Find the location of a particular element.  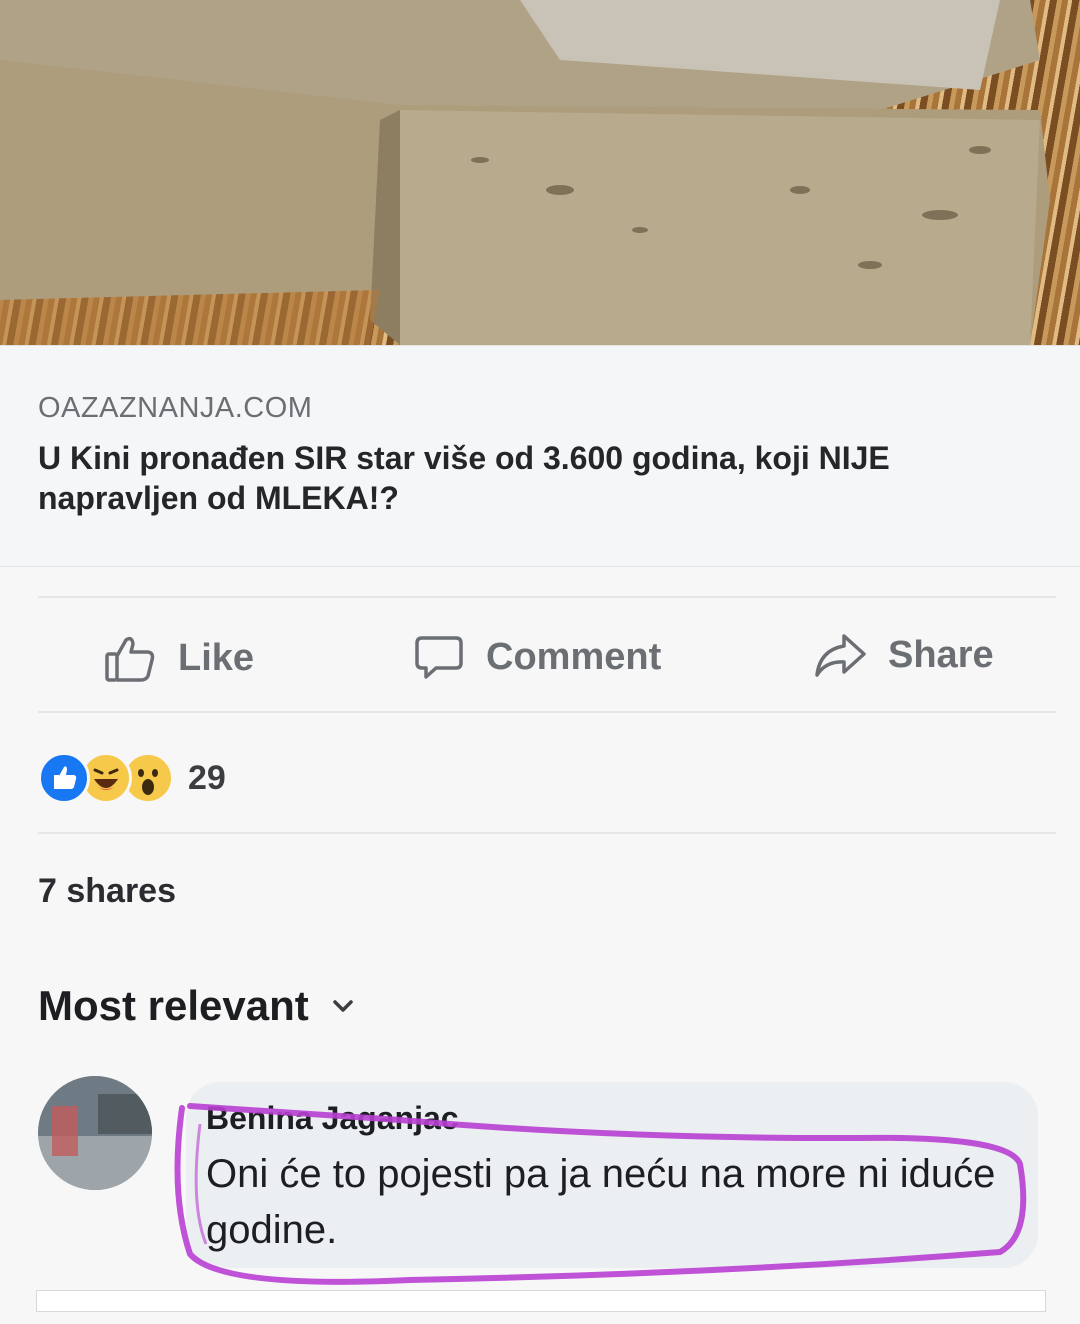

highlight-scribble is located at coordinates (600, 1194).